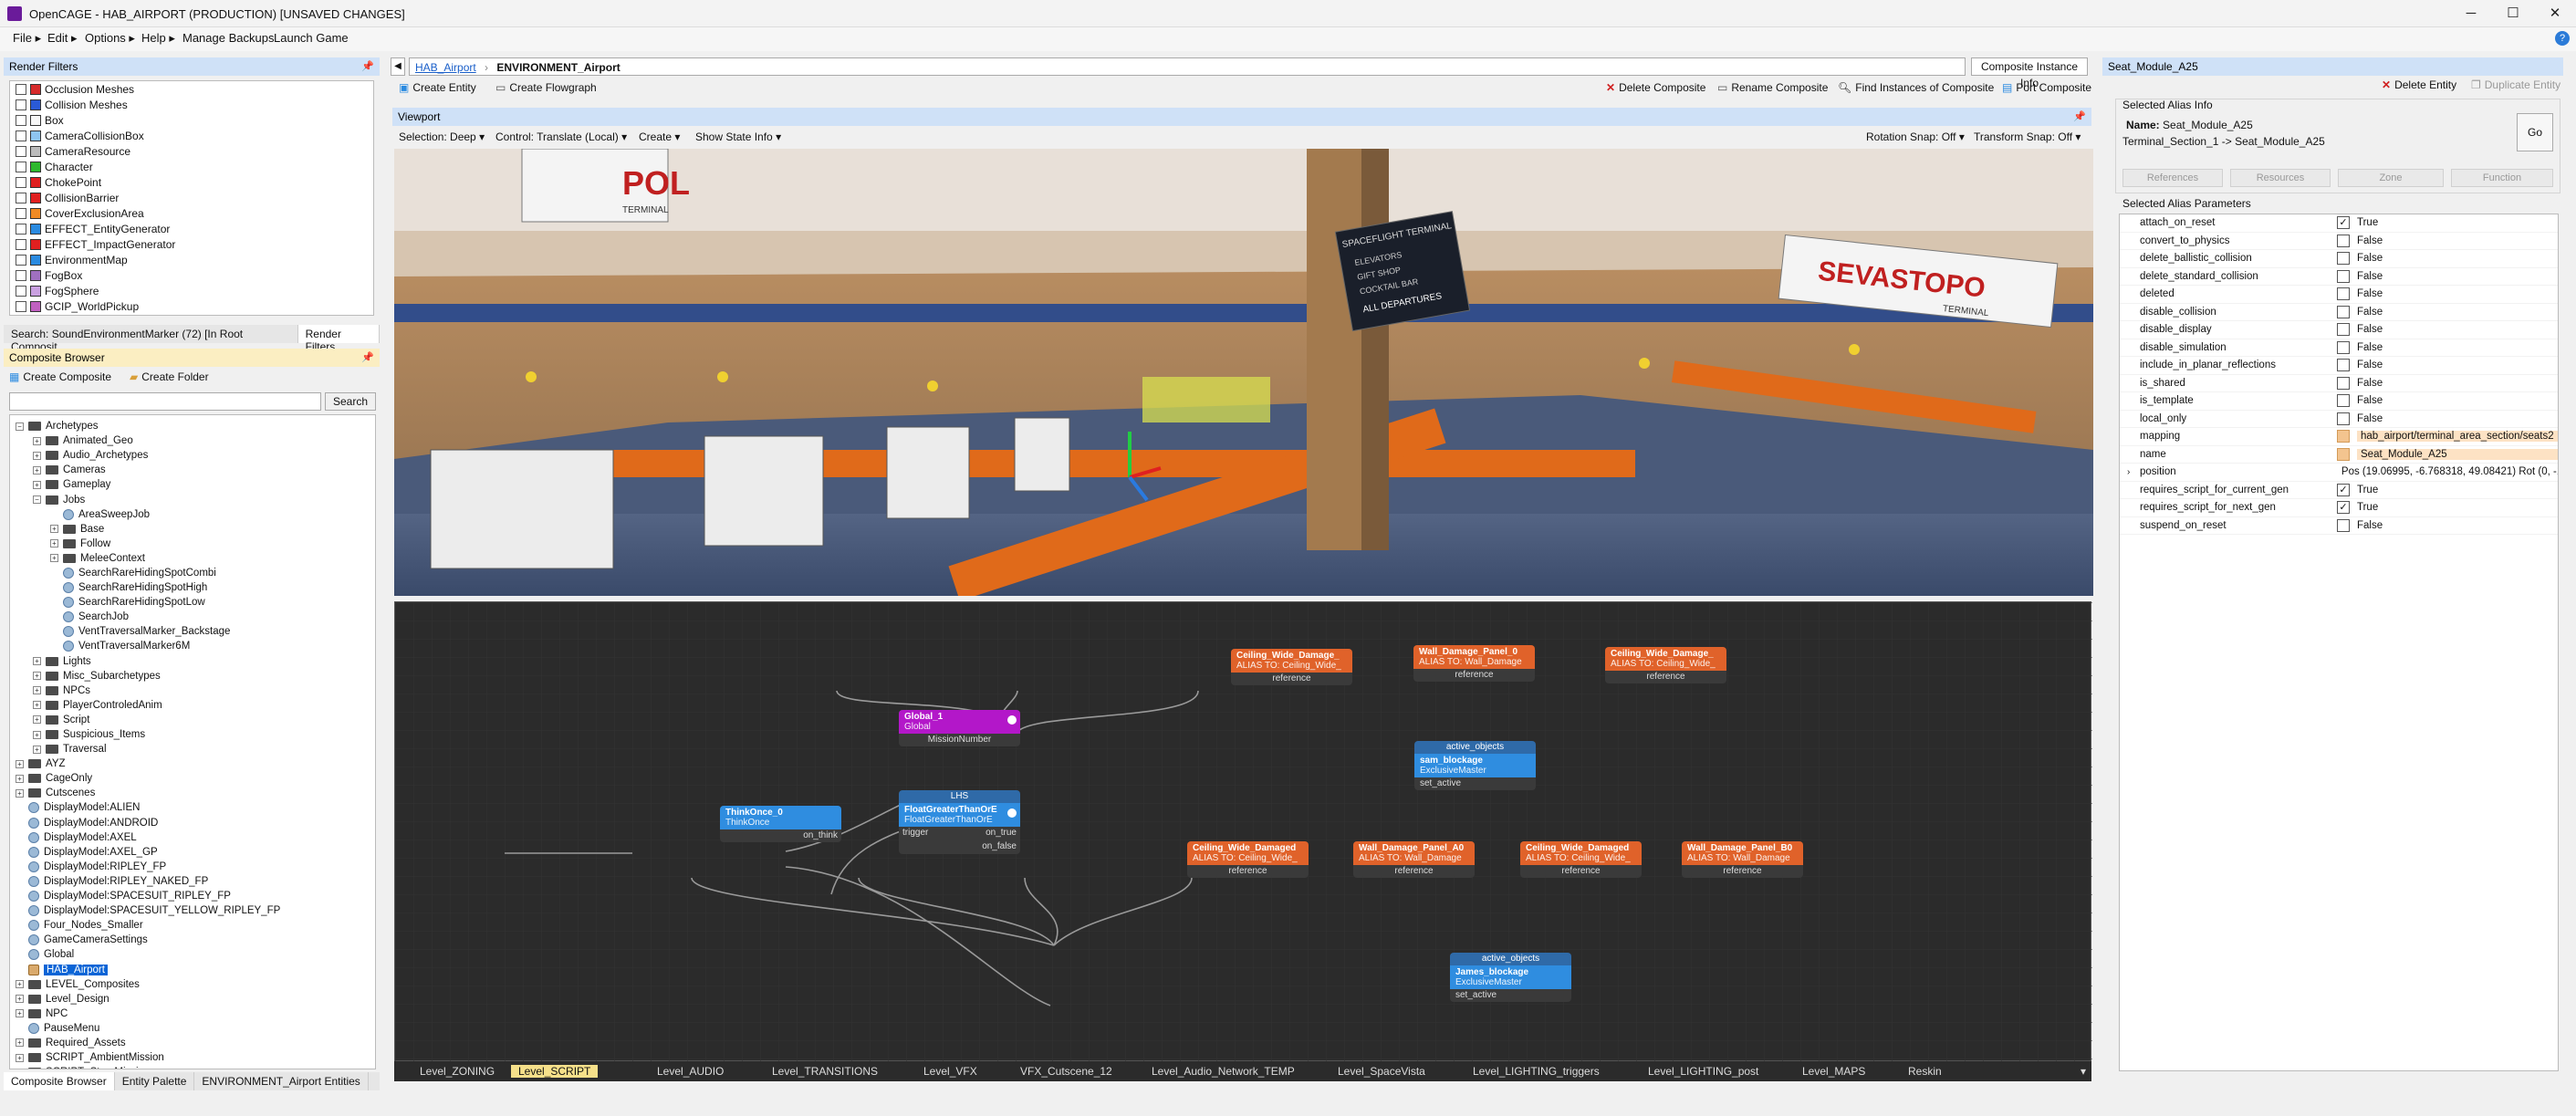 This screenshot has width=2576, height=1116. What do you see at coordinates (191, 275) in the screenshot?
I see `render-filter-item: FogBox` at bounding box center [191, 275].